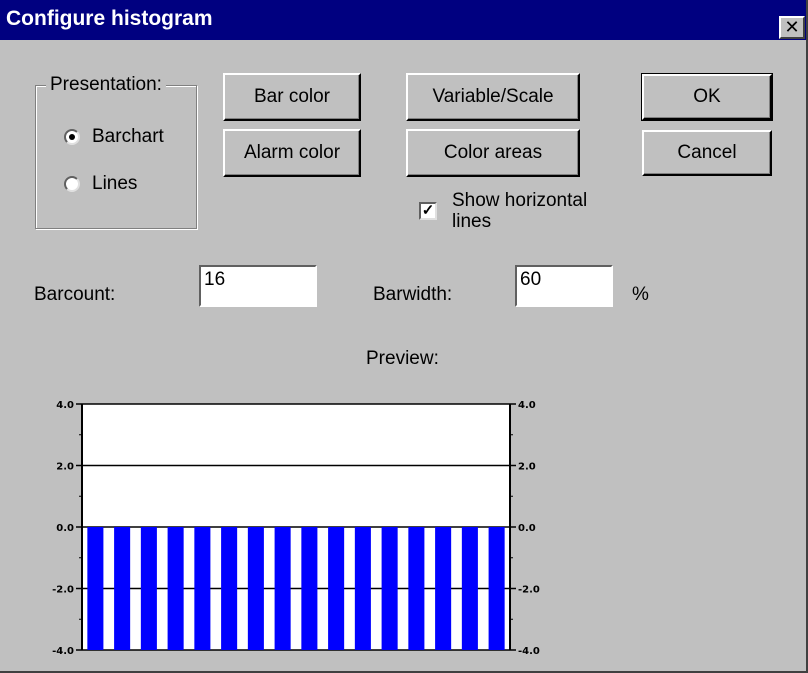 Image resolution: width=808 pixels, height=673 pixels. What do you see at coordinates (564, 286) in the screenshot?
I see `barwidth-input: 60` at bounding box center [564, 286].